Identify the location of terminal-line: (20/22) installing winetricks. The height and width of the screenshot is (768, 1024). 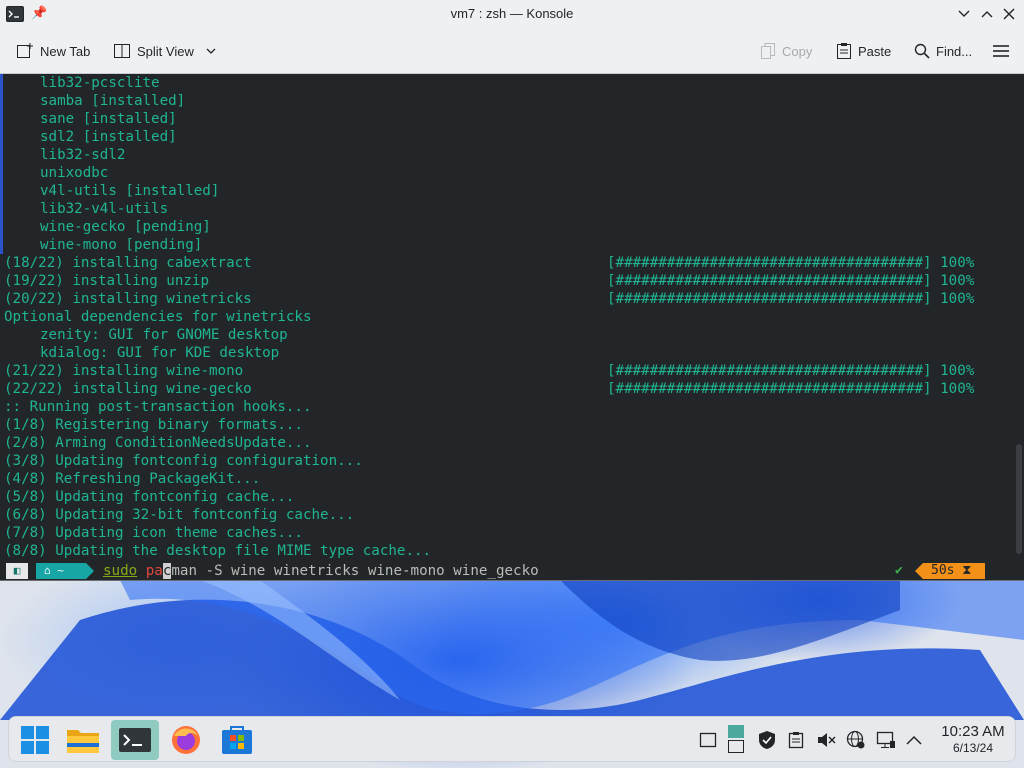
(128, 299).